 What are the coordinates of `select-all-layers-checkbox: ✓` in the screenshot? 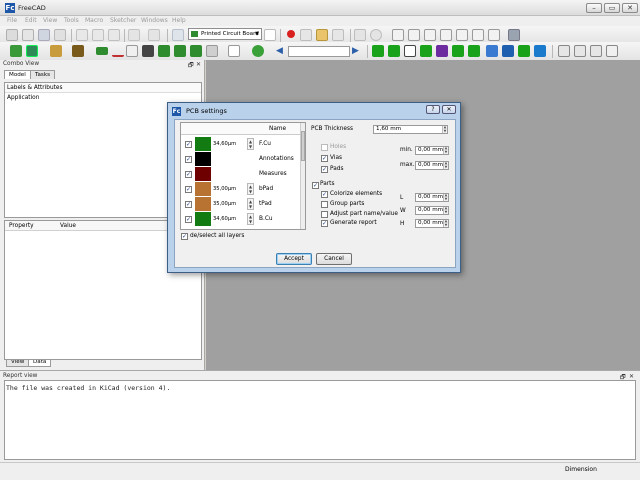 It's located at (184, 236).